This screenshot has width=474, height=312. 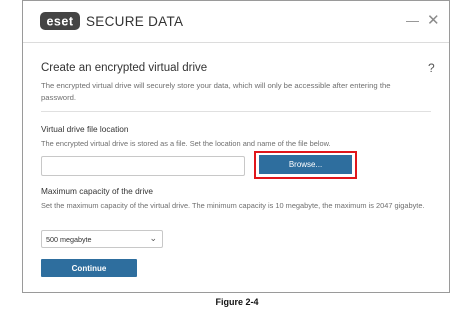 I want to click on close-icon: ✕, so click(x=433, y=21).